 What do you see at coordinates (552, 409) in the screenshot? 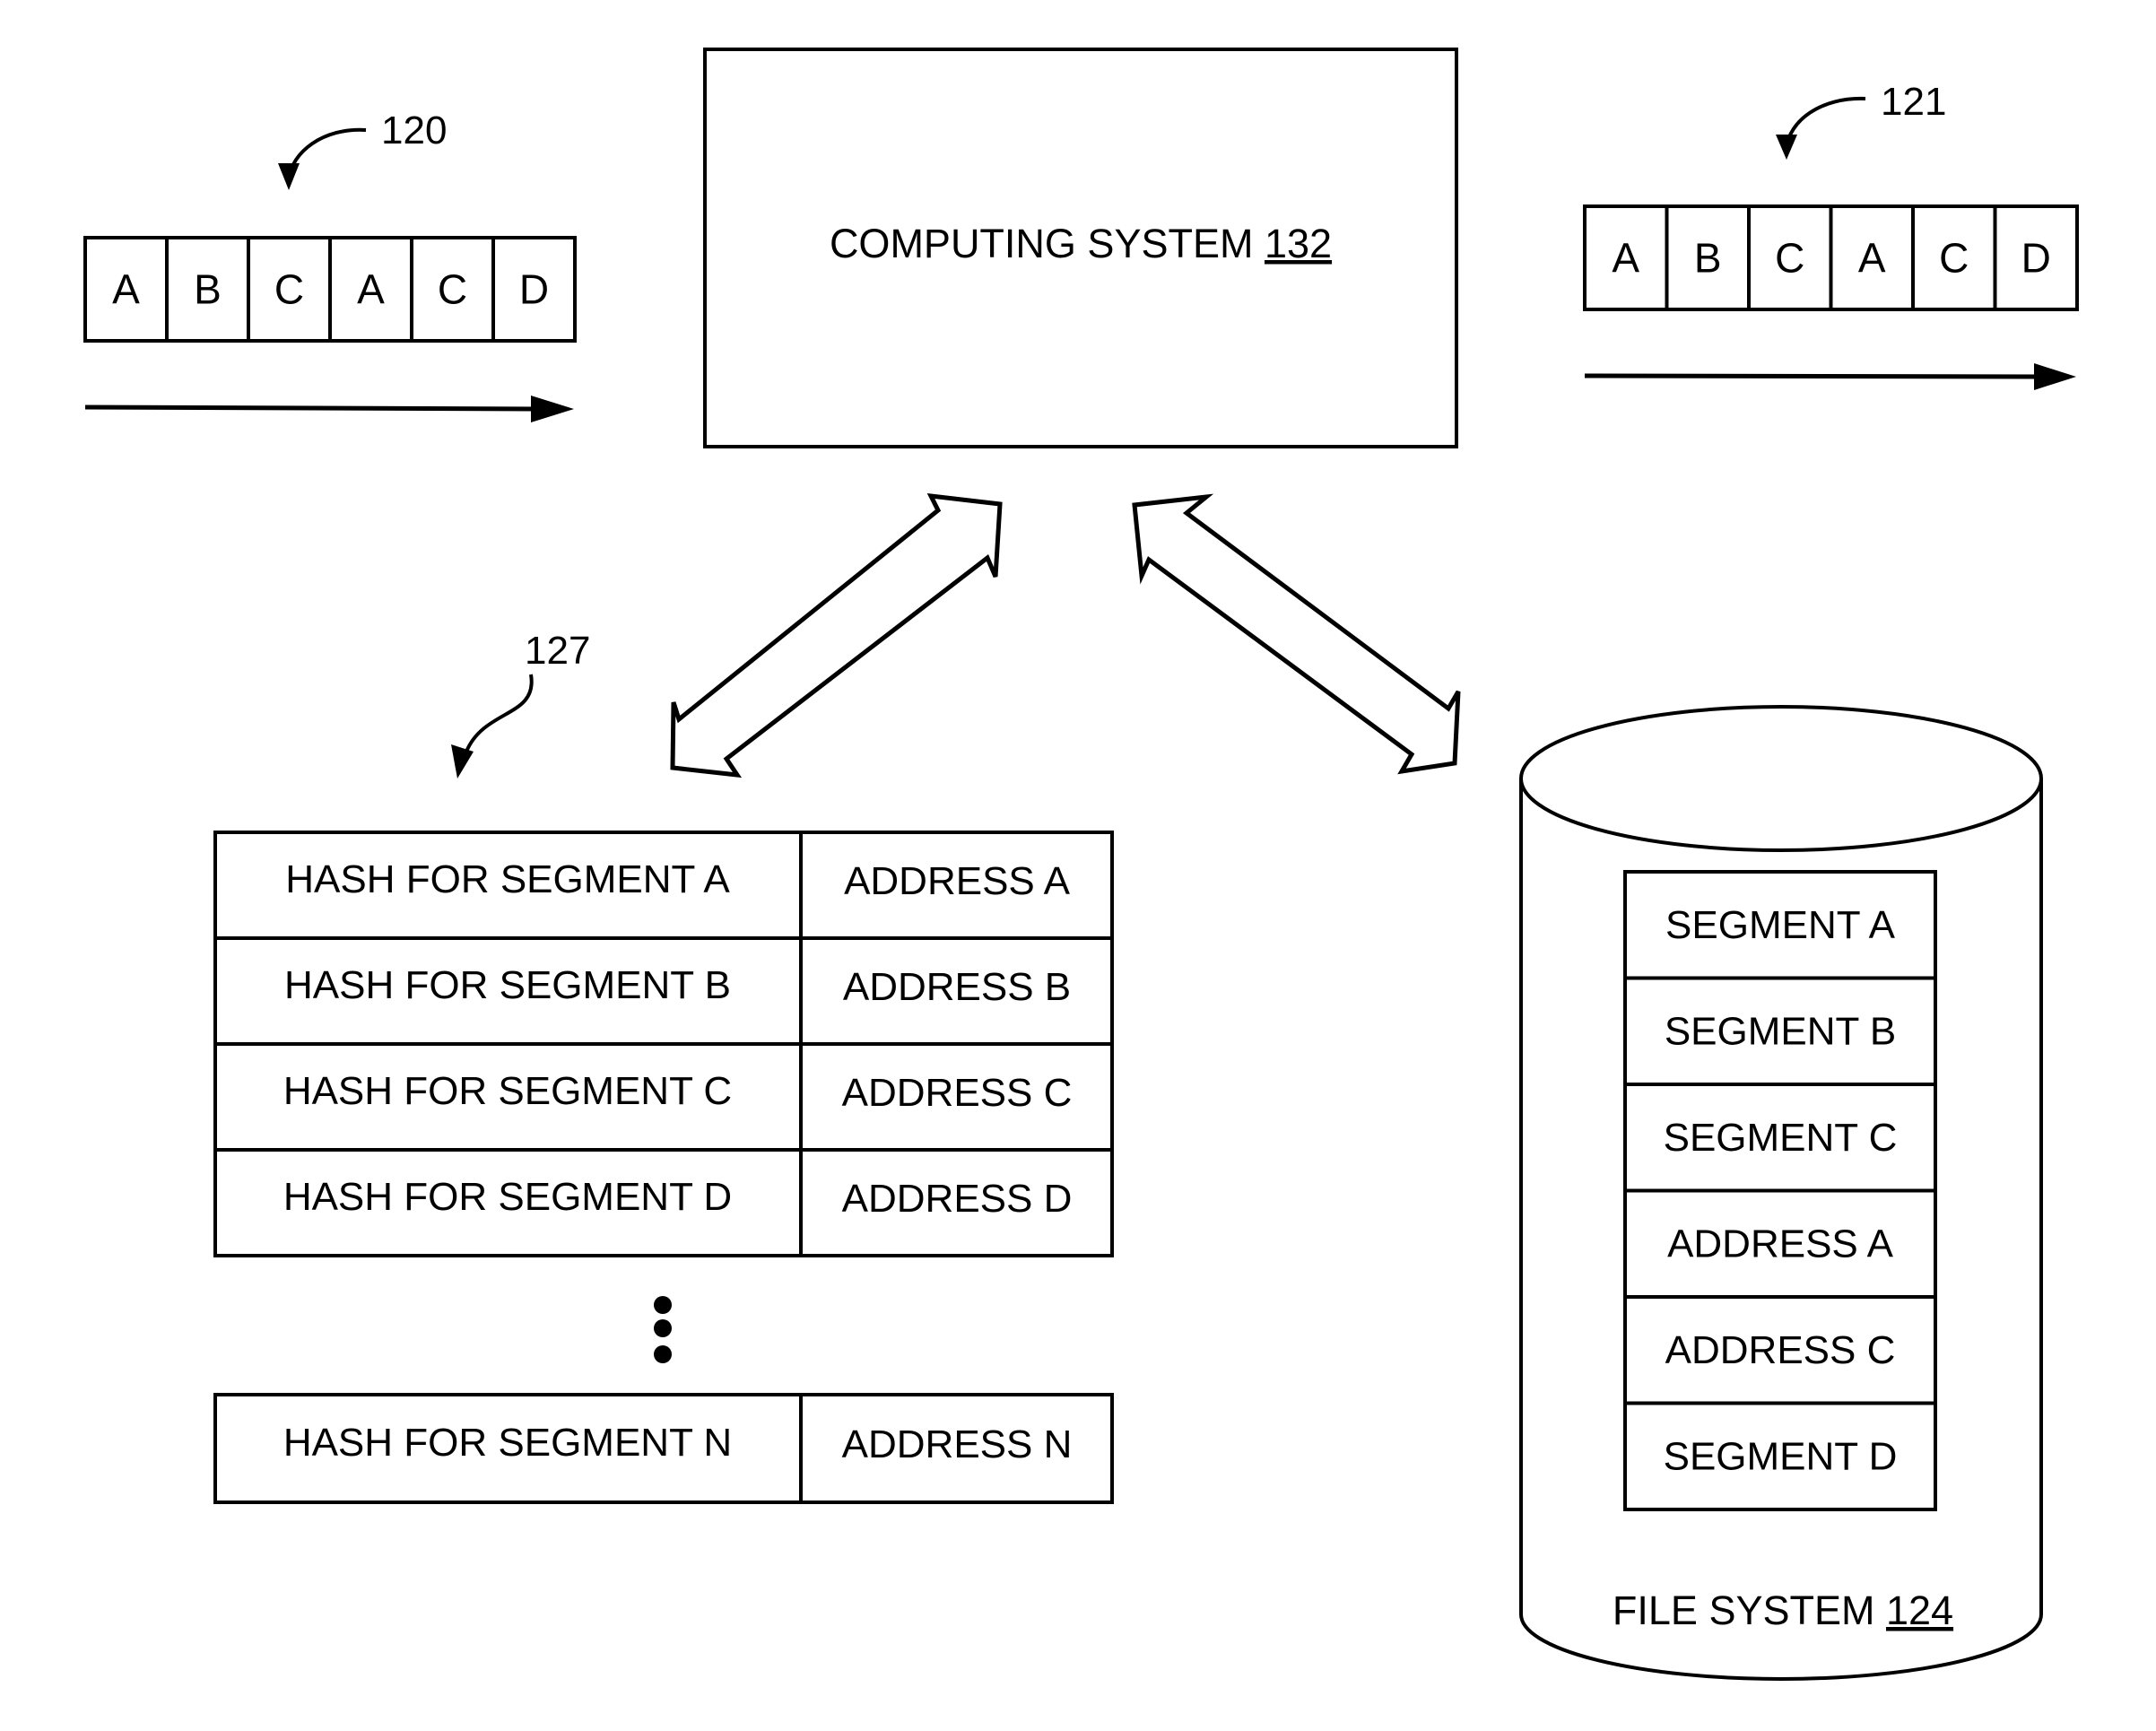
I see `input-flow-arrowhead` at bounding box center [552, 409].